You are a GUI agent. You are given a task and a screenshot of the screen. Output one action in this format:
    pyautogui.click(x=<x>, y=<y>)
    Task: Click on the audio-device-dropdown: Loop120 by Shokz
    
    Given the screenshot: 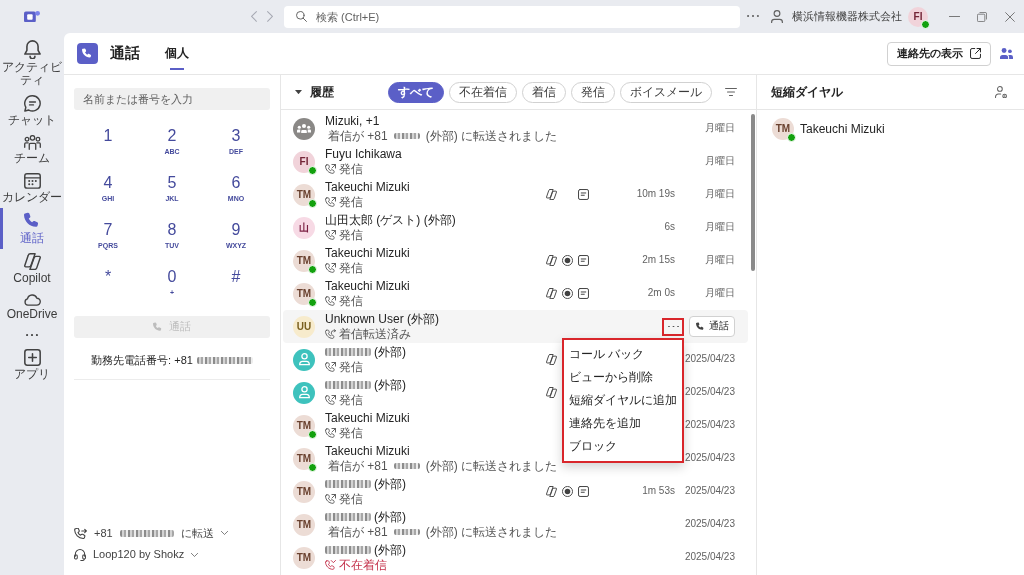 What is the action you would take?
    pyautogui.click(x=136, y=555)
    